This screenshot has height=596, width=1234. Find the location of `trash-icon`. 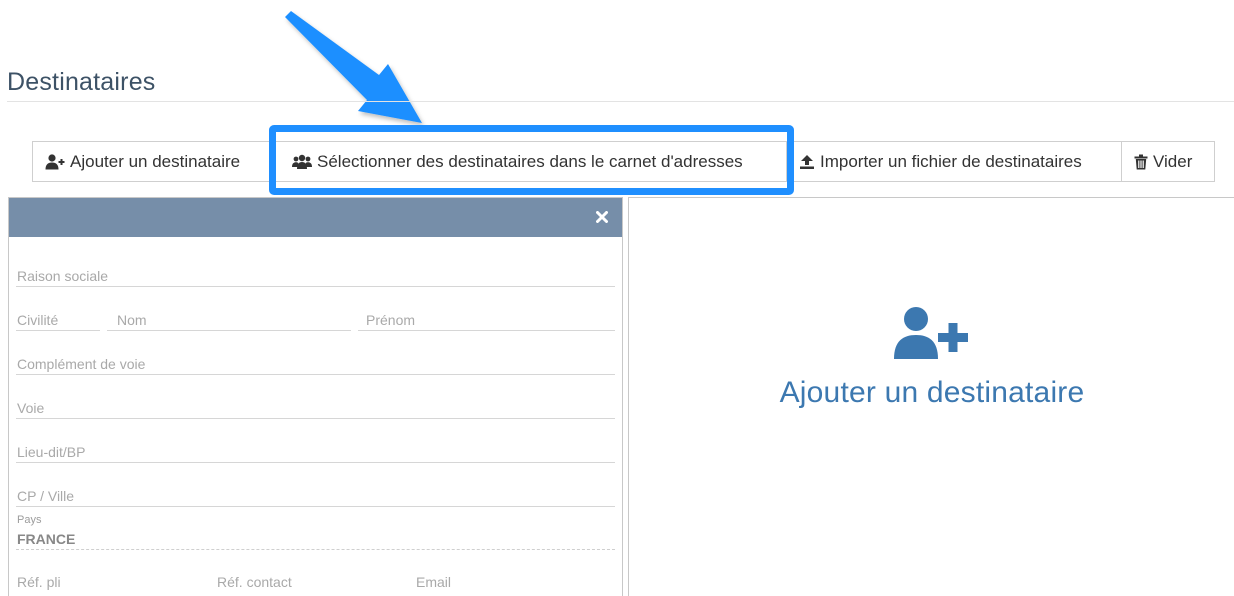

trash-icon is located at coordinates (1141, 162).